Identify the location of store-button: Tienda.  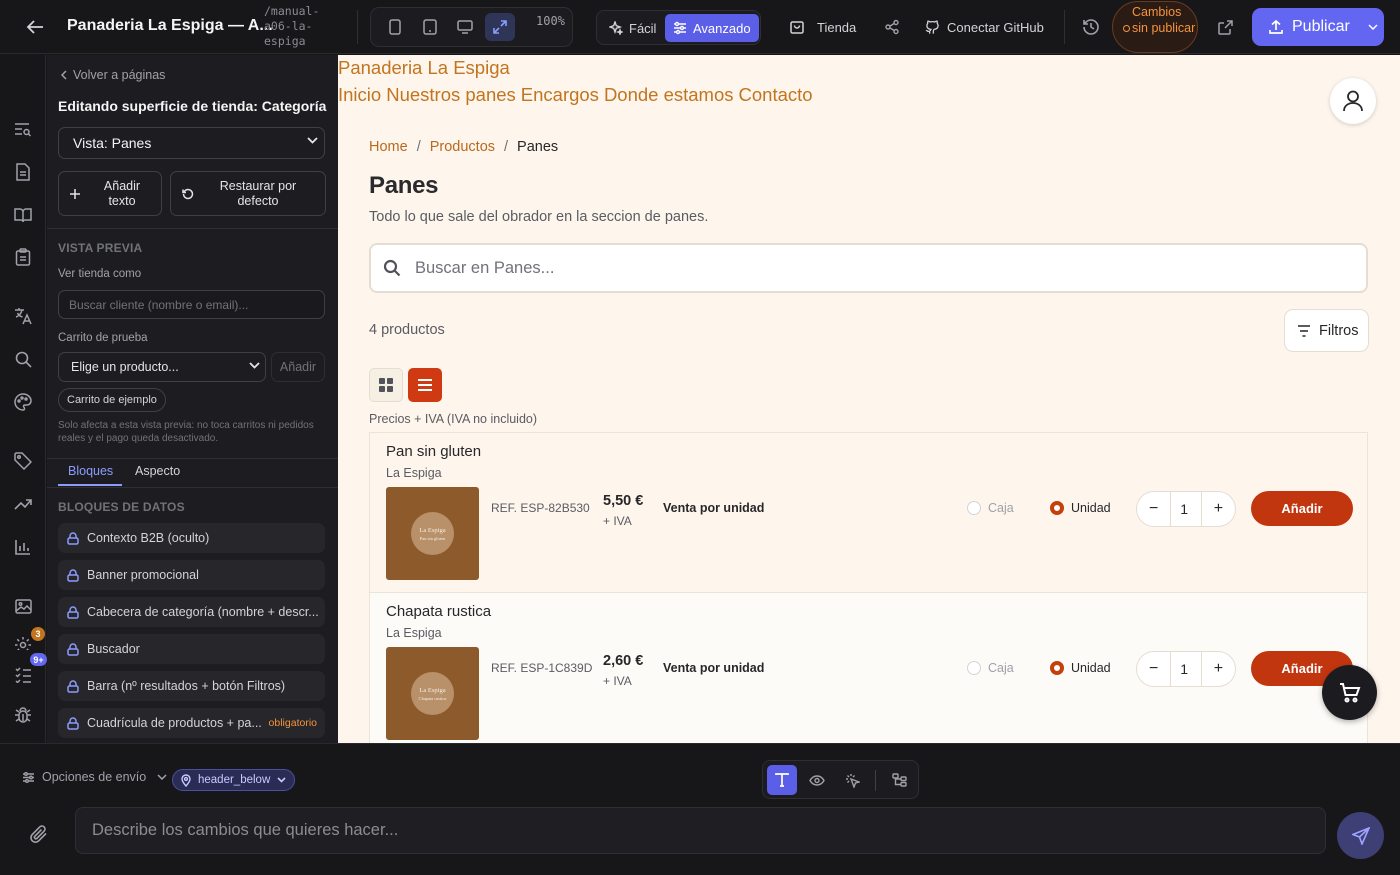
(822, 27).